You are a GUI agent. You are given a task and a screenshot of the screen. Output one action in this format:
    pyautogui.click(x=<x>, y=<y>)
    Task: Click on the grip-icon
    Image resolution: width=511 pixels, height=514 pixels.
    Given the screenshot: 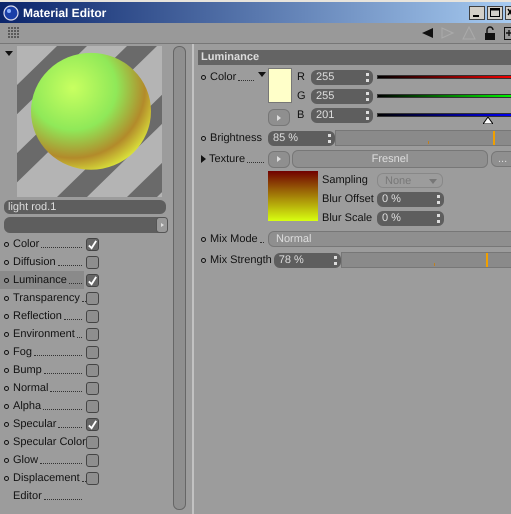 What is the action you would take?
    pyautogui.click(x=14, y=33)
    